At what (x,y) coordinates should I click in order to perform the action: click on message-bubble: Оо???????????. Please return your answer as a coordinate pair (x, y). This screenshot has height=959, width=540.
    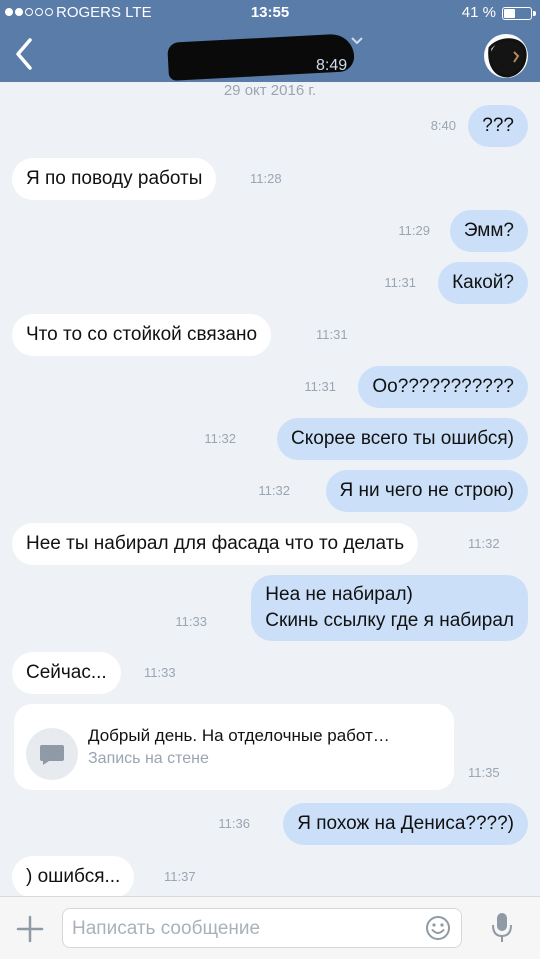
    Looking at the image, I should click on (443, 387).